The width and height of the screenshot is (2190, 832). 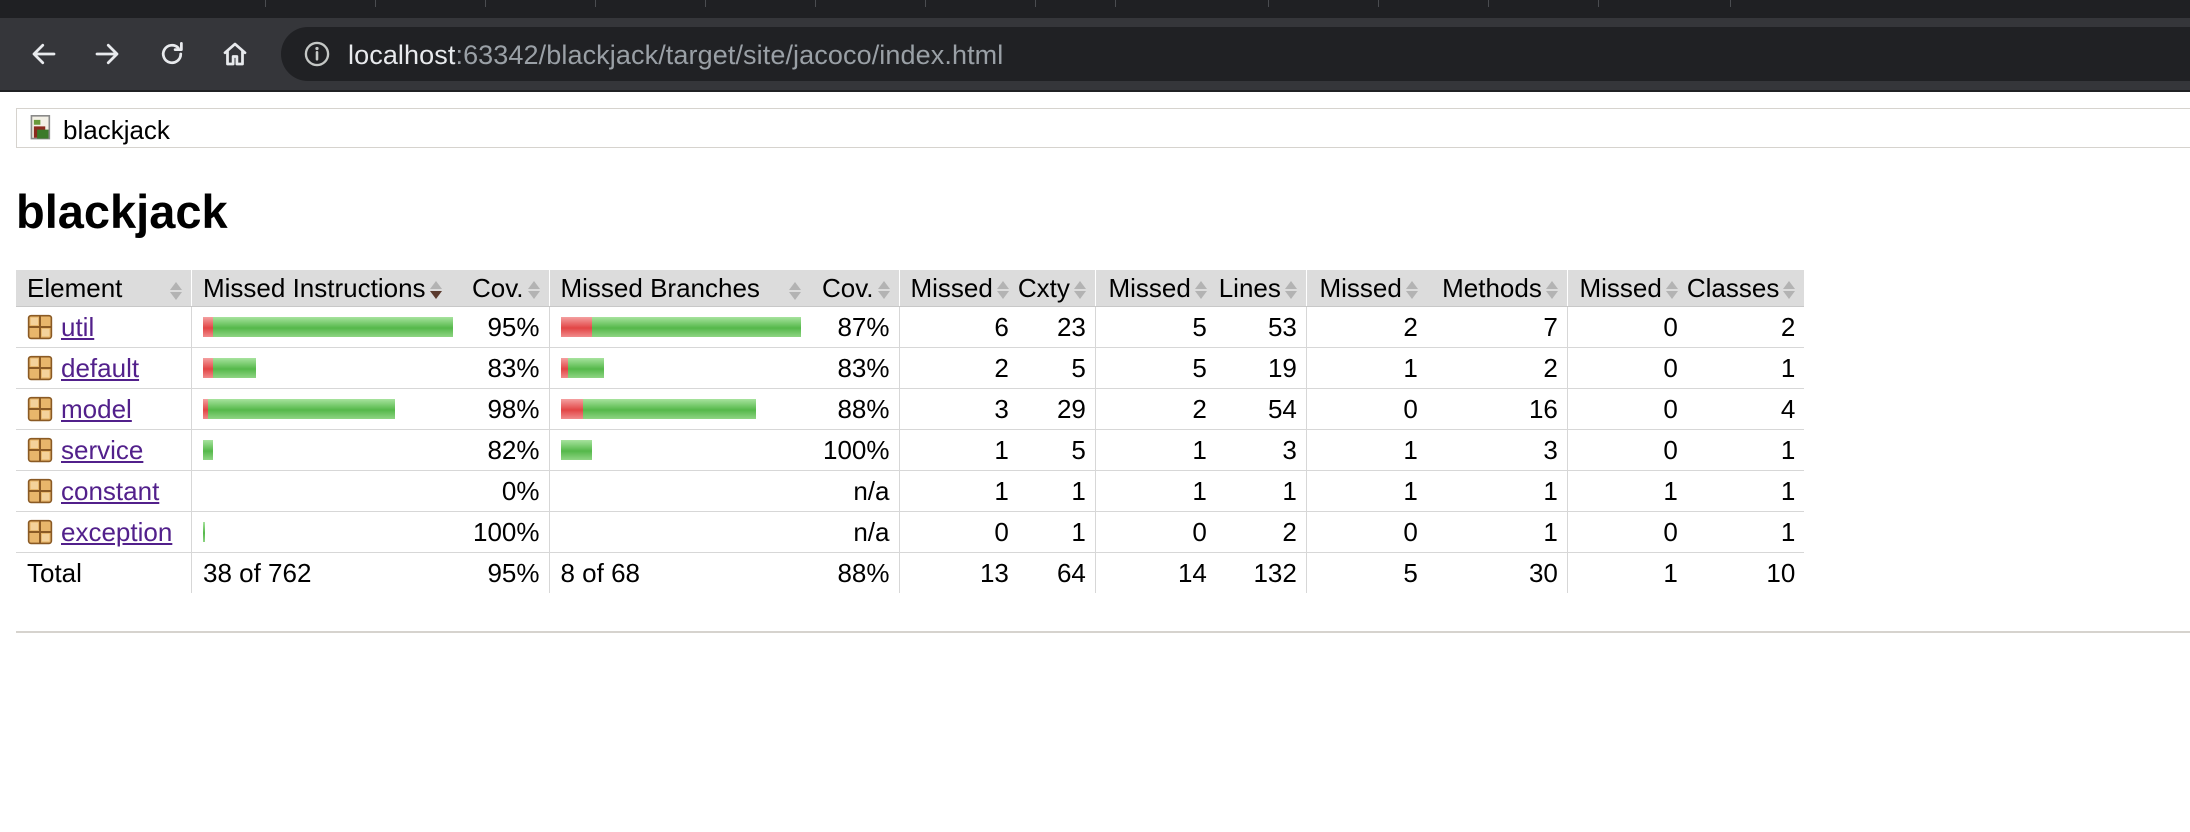 What do you see at coordinates (1261, 288) in the screenshot?
I see `header-lines: Lines` at bounding box center [1261, 288].